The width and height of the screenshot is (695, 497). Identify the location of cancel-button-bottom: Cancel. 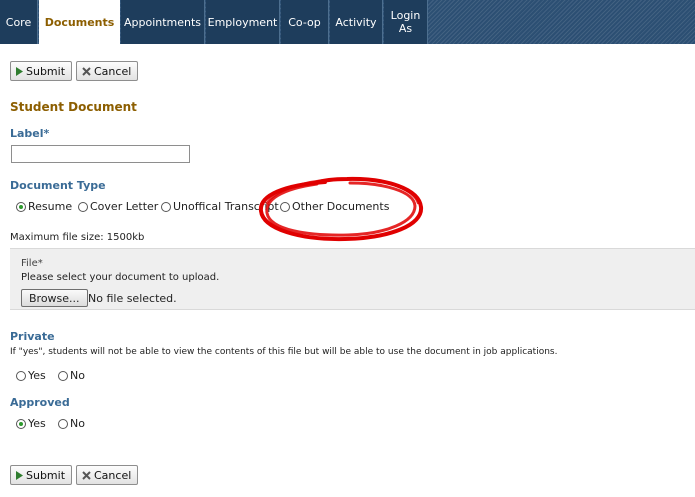
(107, 475).